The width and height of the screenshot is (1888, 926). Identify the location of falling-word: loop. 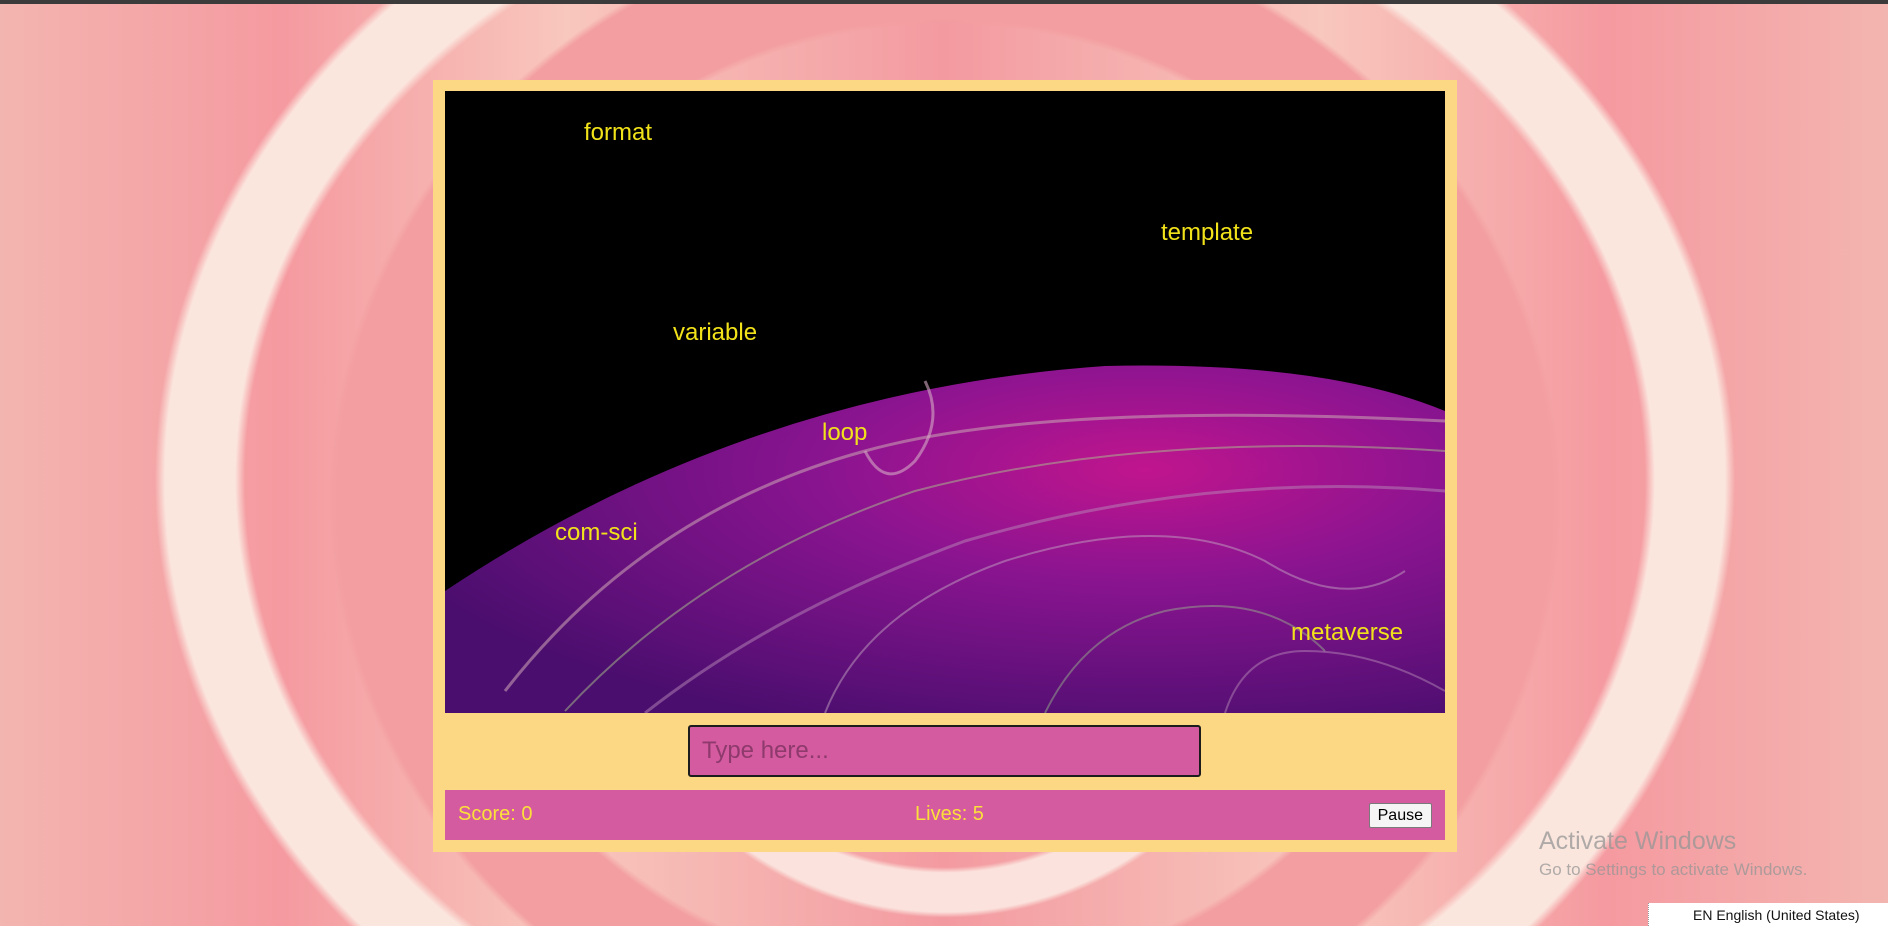
(845, 432).